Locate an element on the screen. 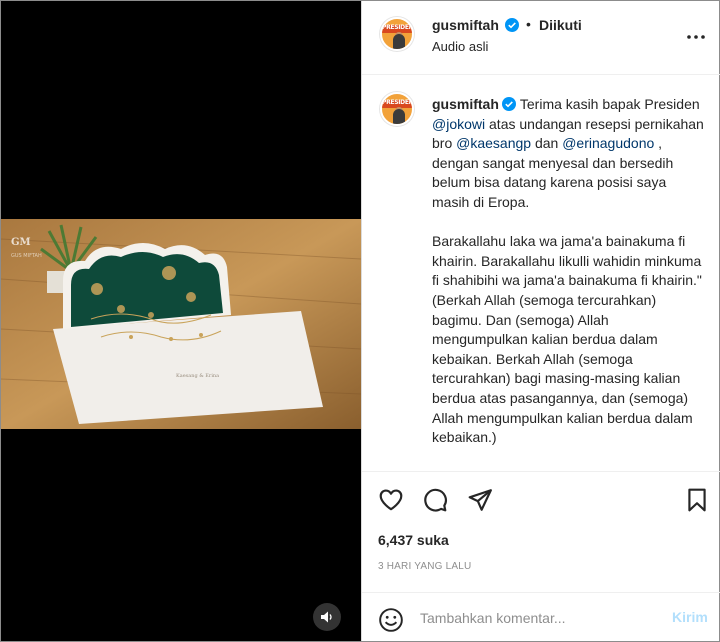 Image resolution: width=720 pixels, height=642 pixels. speaker-icon is located at coordinates (326, 617).